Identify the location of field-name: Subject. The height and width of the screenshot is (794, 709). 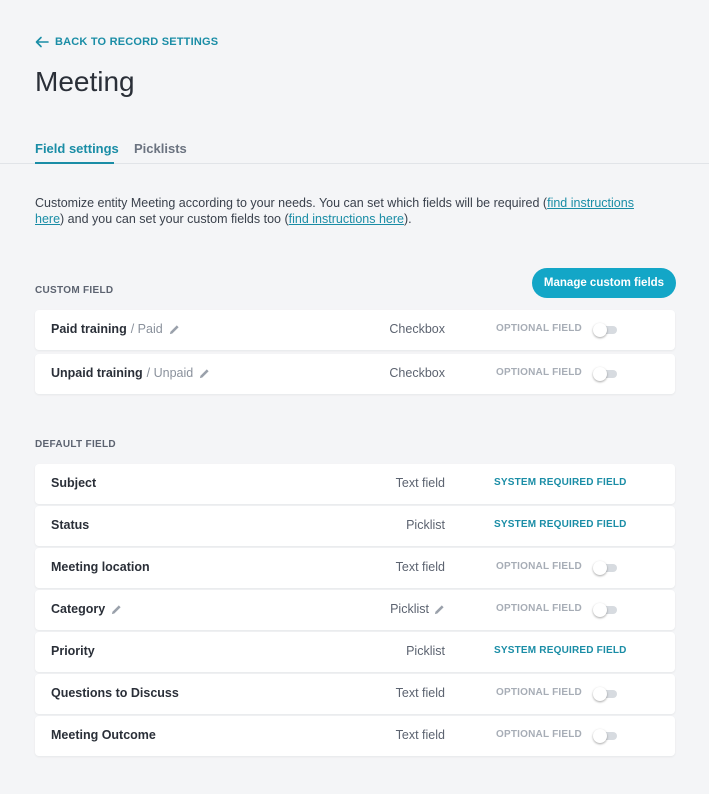
(74, 483).